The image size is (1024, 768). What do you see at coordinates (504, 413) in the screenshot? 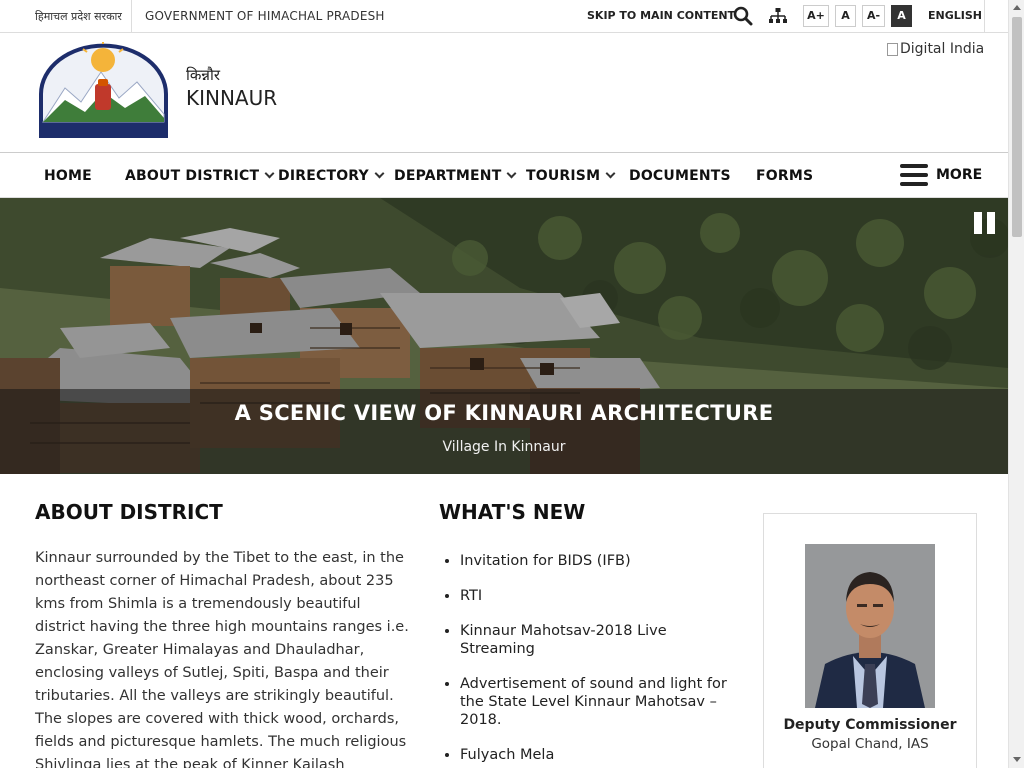
I see `hero-title: A SCENIC VIEW OF KINNAURI ARCHITECTURE` at bounding box center [504, 413].